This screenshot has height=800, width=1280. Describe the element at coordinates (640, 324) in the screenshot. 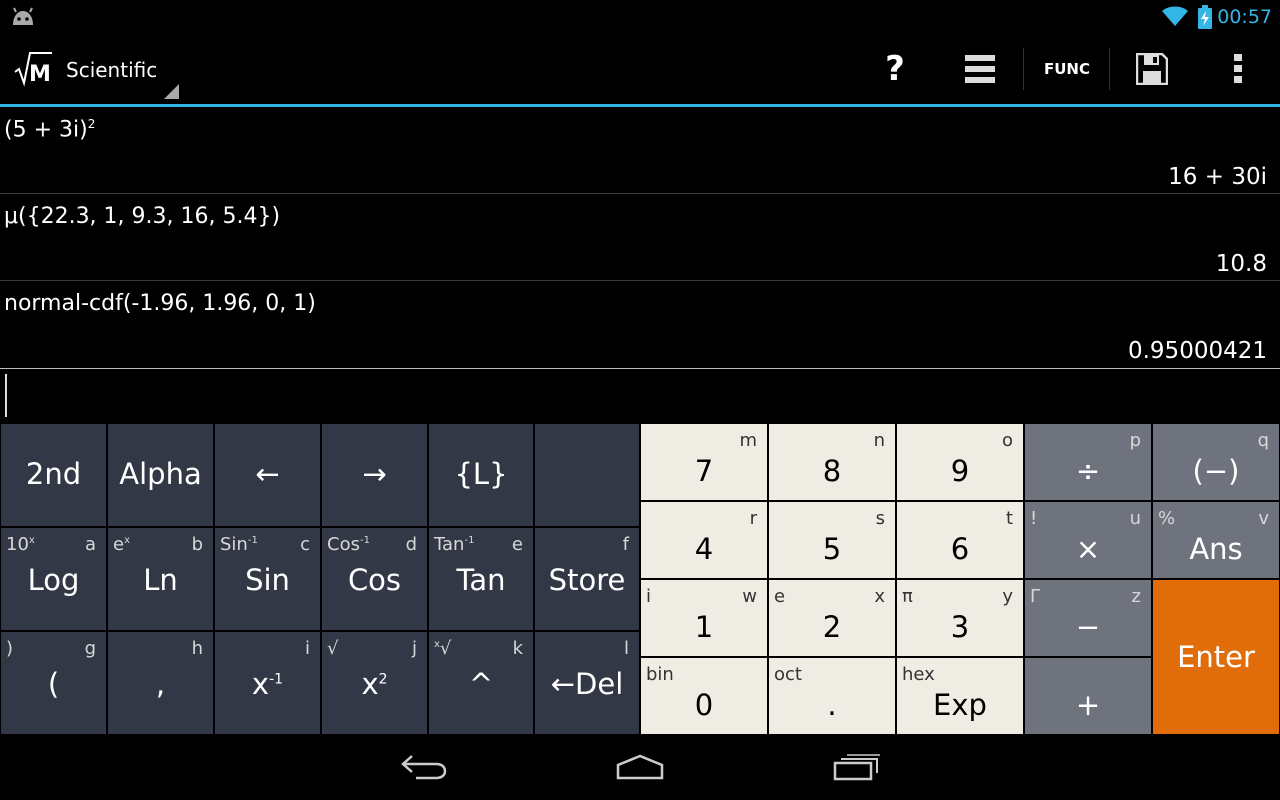

I see `history-item: normal-cdf(-1.96, 1.96, 0, 1) 0.95000421` at that location.